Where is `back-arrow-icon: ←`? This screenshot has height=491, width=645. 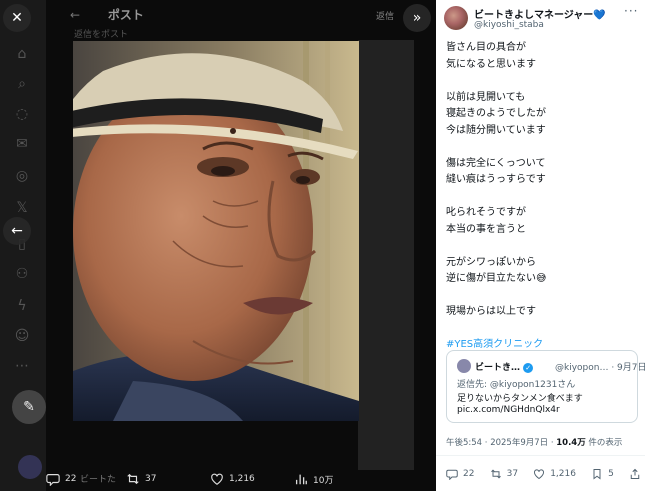 back-arrow-icon: ← is located at coordinates (75, 15).